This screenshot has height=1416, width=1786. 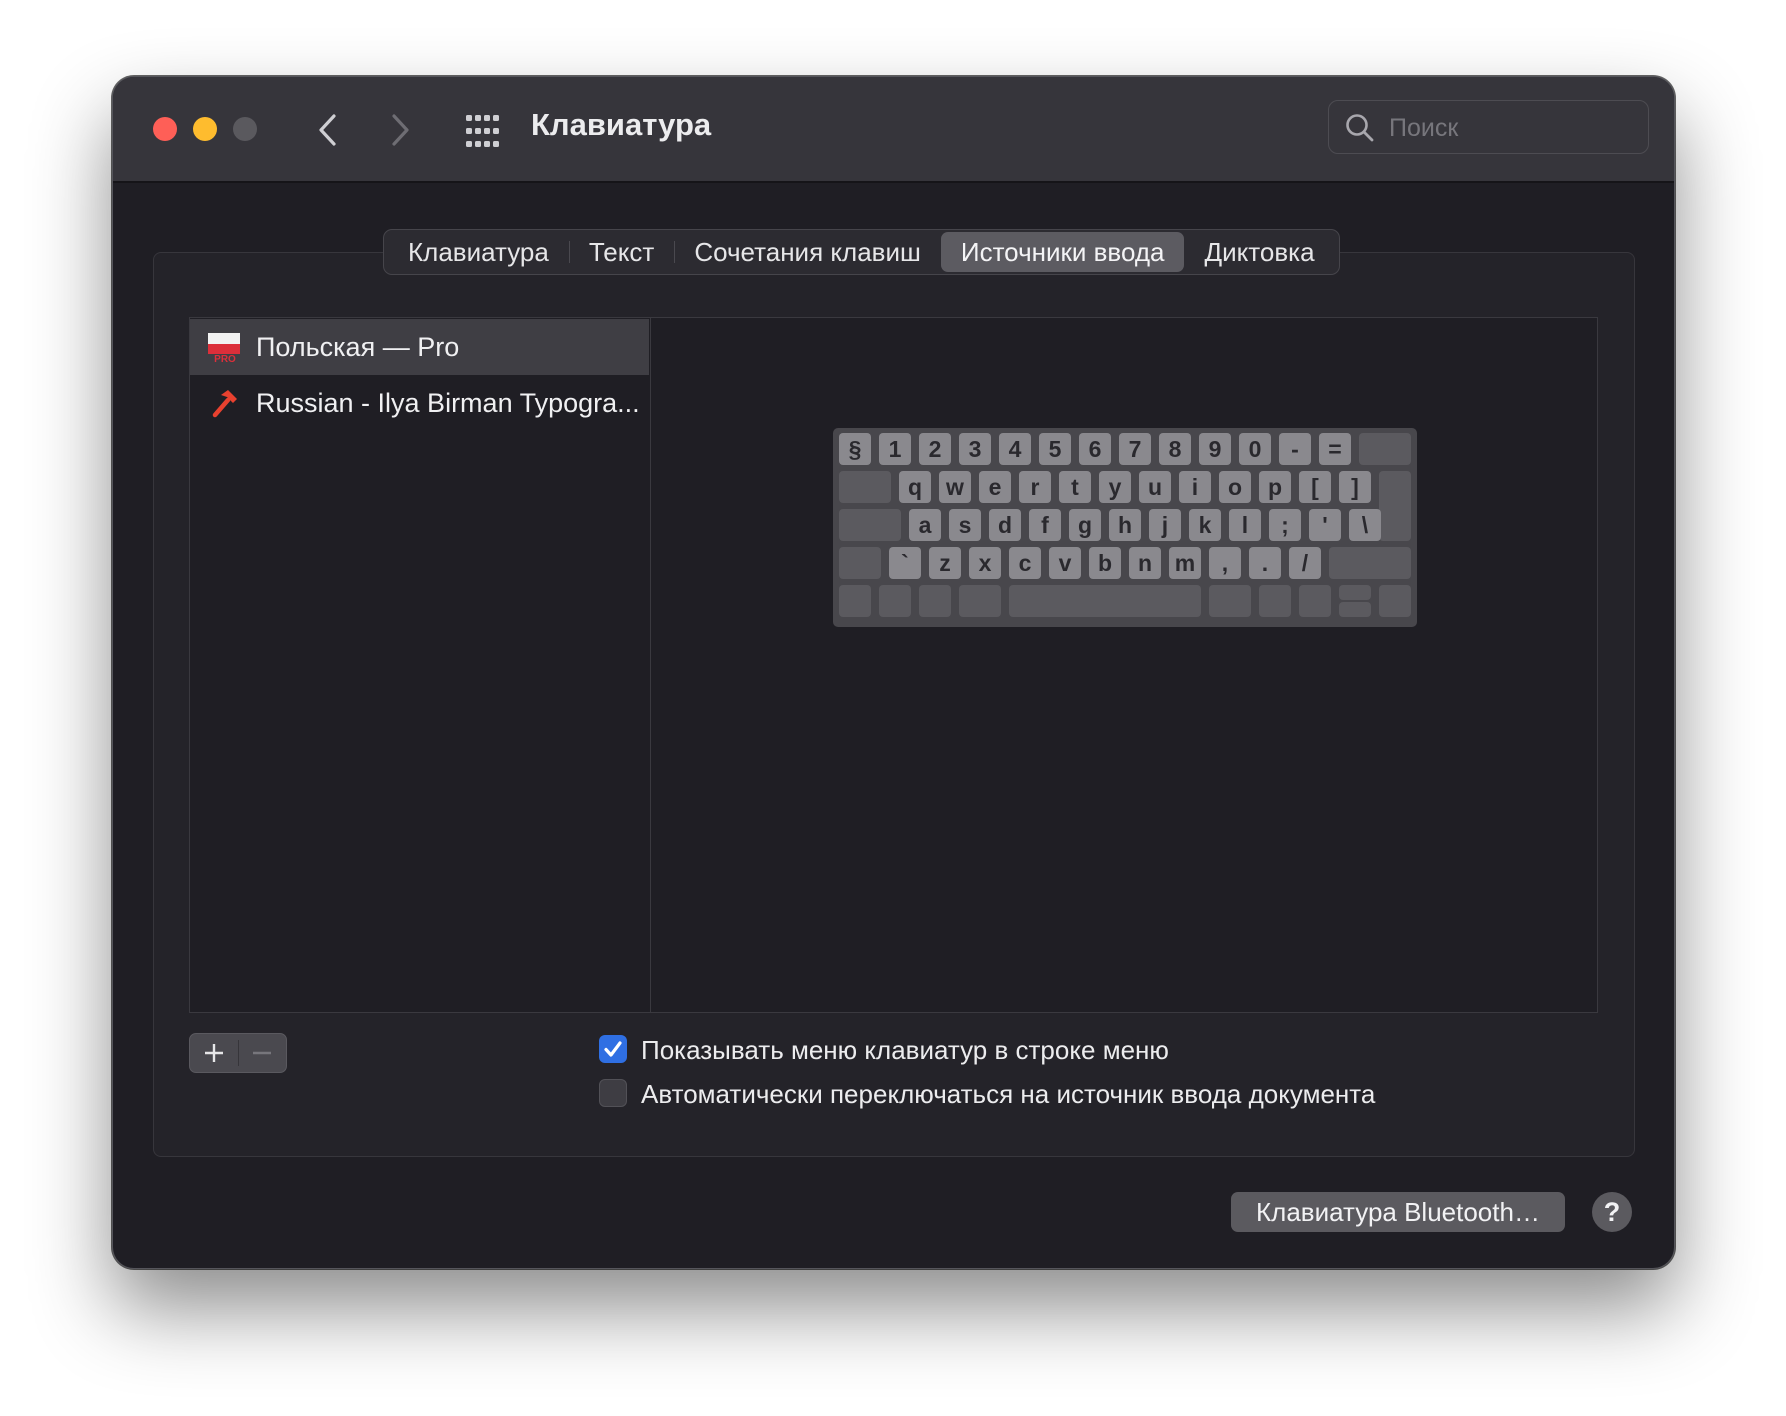 I want to click on key: 2, so click(x=935, y=449).